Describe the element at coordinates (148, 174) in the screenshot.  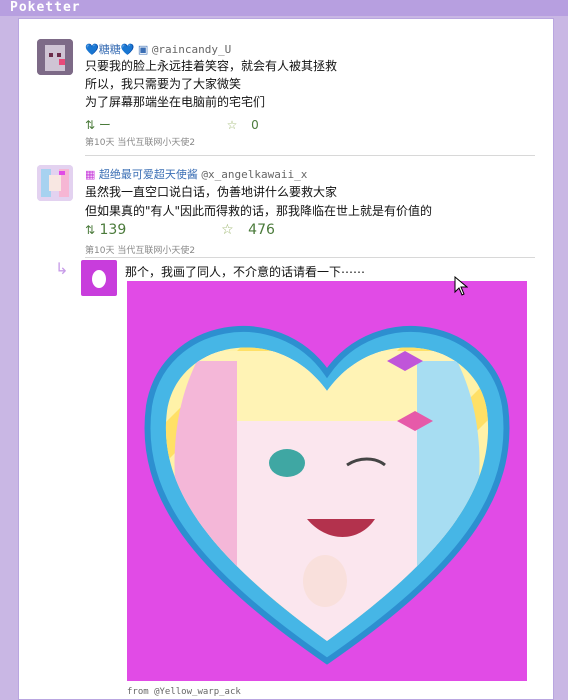
I see `author-name: 超绝最可爱超天使酱` at that location.